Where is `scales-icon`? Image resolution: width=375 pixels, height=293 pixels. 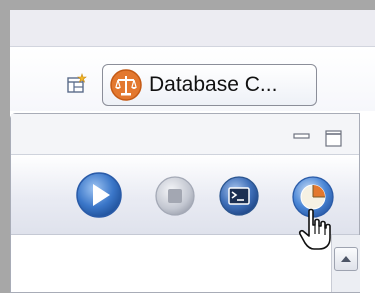 scales-icon is located at coordinates (126, 85).